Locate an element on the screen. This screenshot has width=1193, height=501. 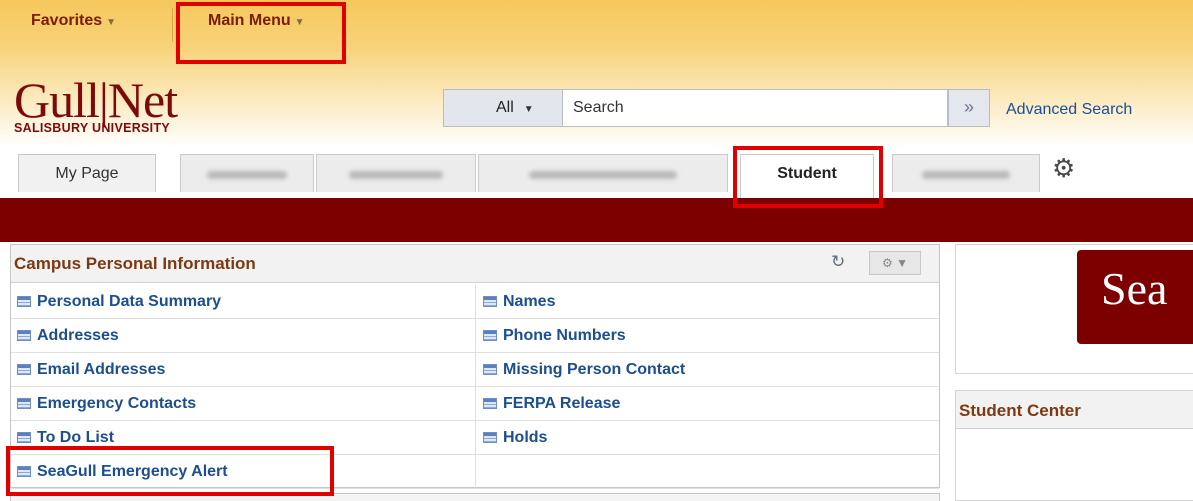
table-row: To Do List Holds is located at coordinates (475, 438).